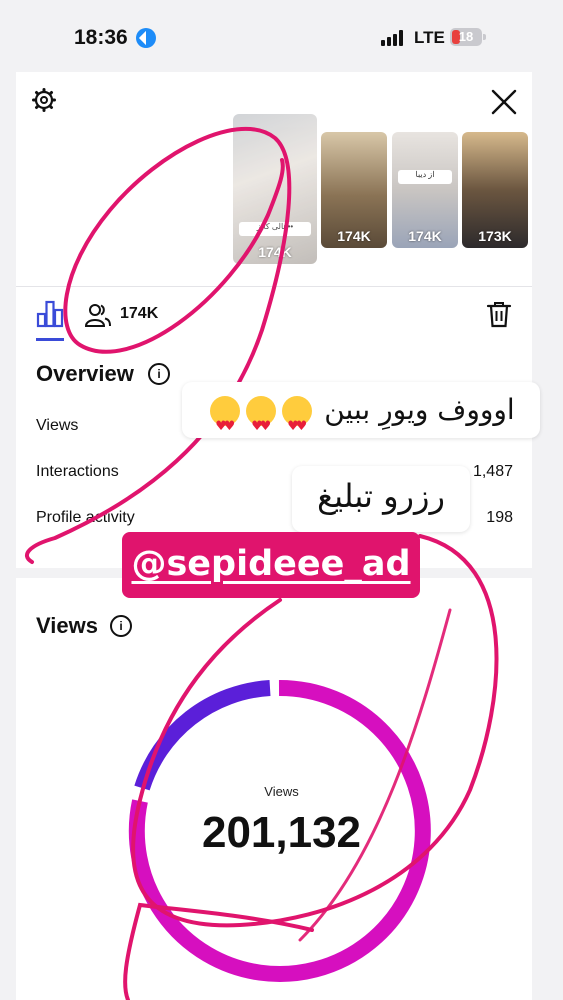 The width and height of the screenshot is (563, 1000). I want to click on story-thumbnail-selected: هالی کایز•• 174K, so click(275, 189).